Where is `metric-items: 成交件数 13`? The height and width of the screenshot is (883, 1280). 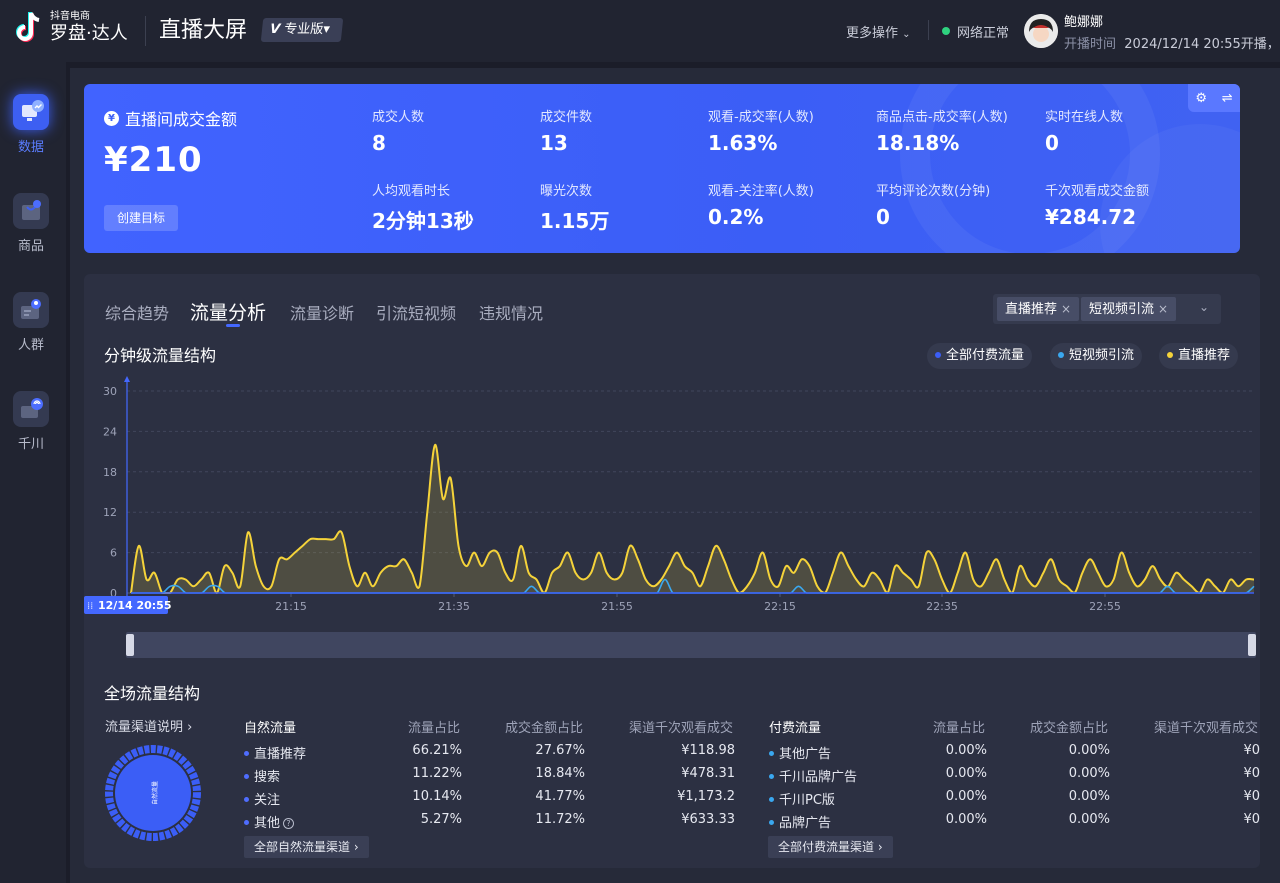
metric-items: 成交件数 13 is located at coordinates (566, 130).